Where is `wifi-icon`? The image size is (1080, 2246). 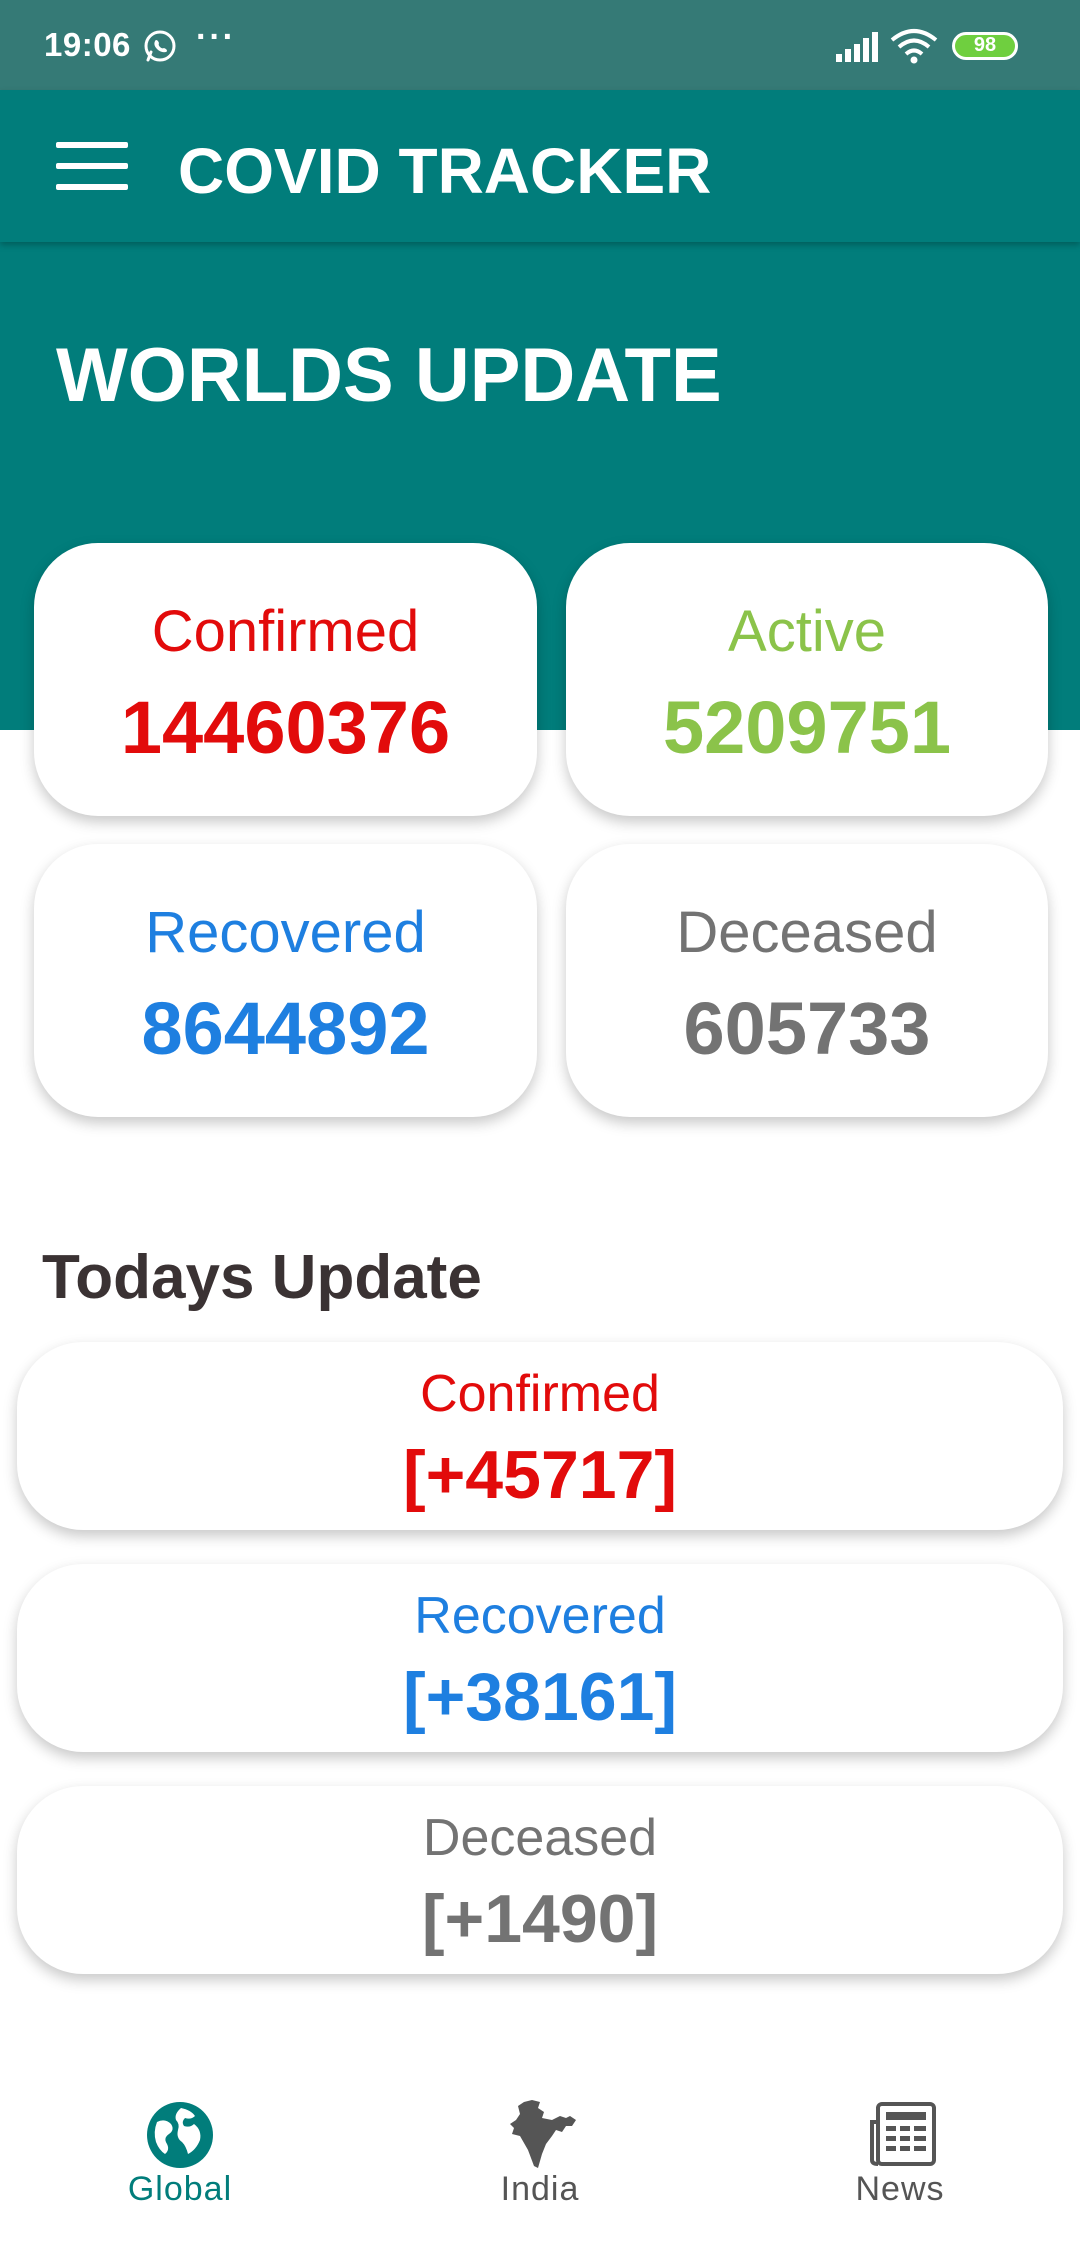 wifi-icon is located at coordinates (914, 48).